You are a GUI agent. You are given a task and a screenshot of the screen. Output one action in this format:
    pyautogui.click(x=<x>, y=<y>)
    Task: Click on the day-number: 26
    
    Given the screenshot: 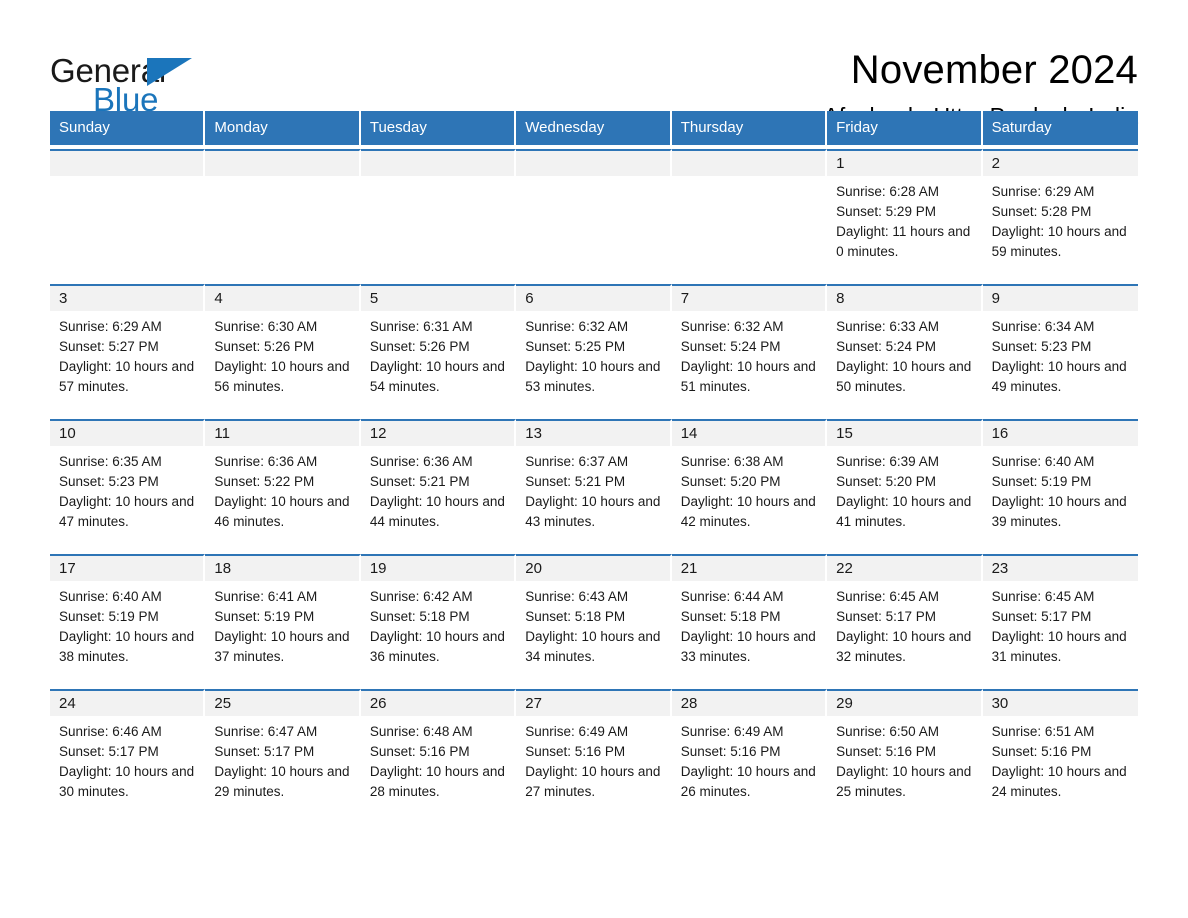 What is the action you would take?
    pyautogui.click(x=378, y=703)
    